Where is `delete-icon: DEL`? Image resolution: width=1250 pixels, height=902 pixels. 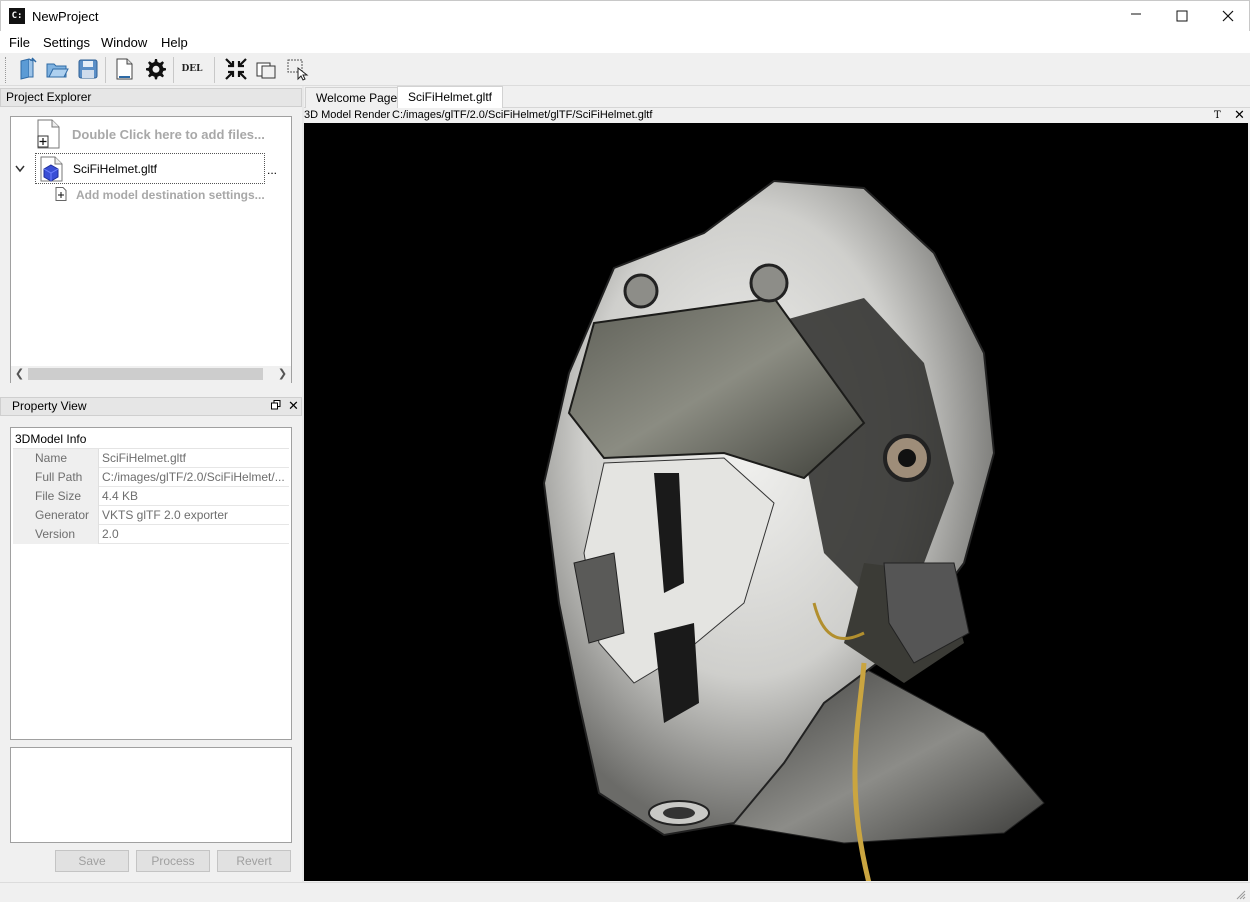 delete-icon: DEL is located at coordinates (192, 69).